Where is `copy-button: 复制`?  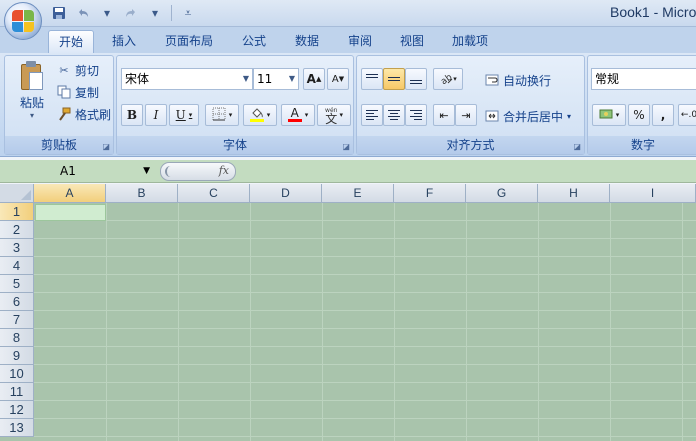
copy-button: 复制 is located at coordinates (78, 92).